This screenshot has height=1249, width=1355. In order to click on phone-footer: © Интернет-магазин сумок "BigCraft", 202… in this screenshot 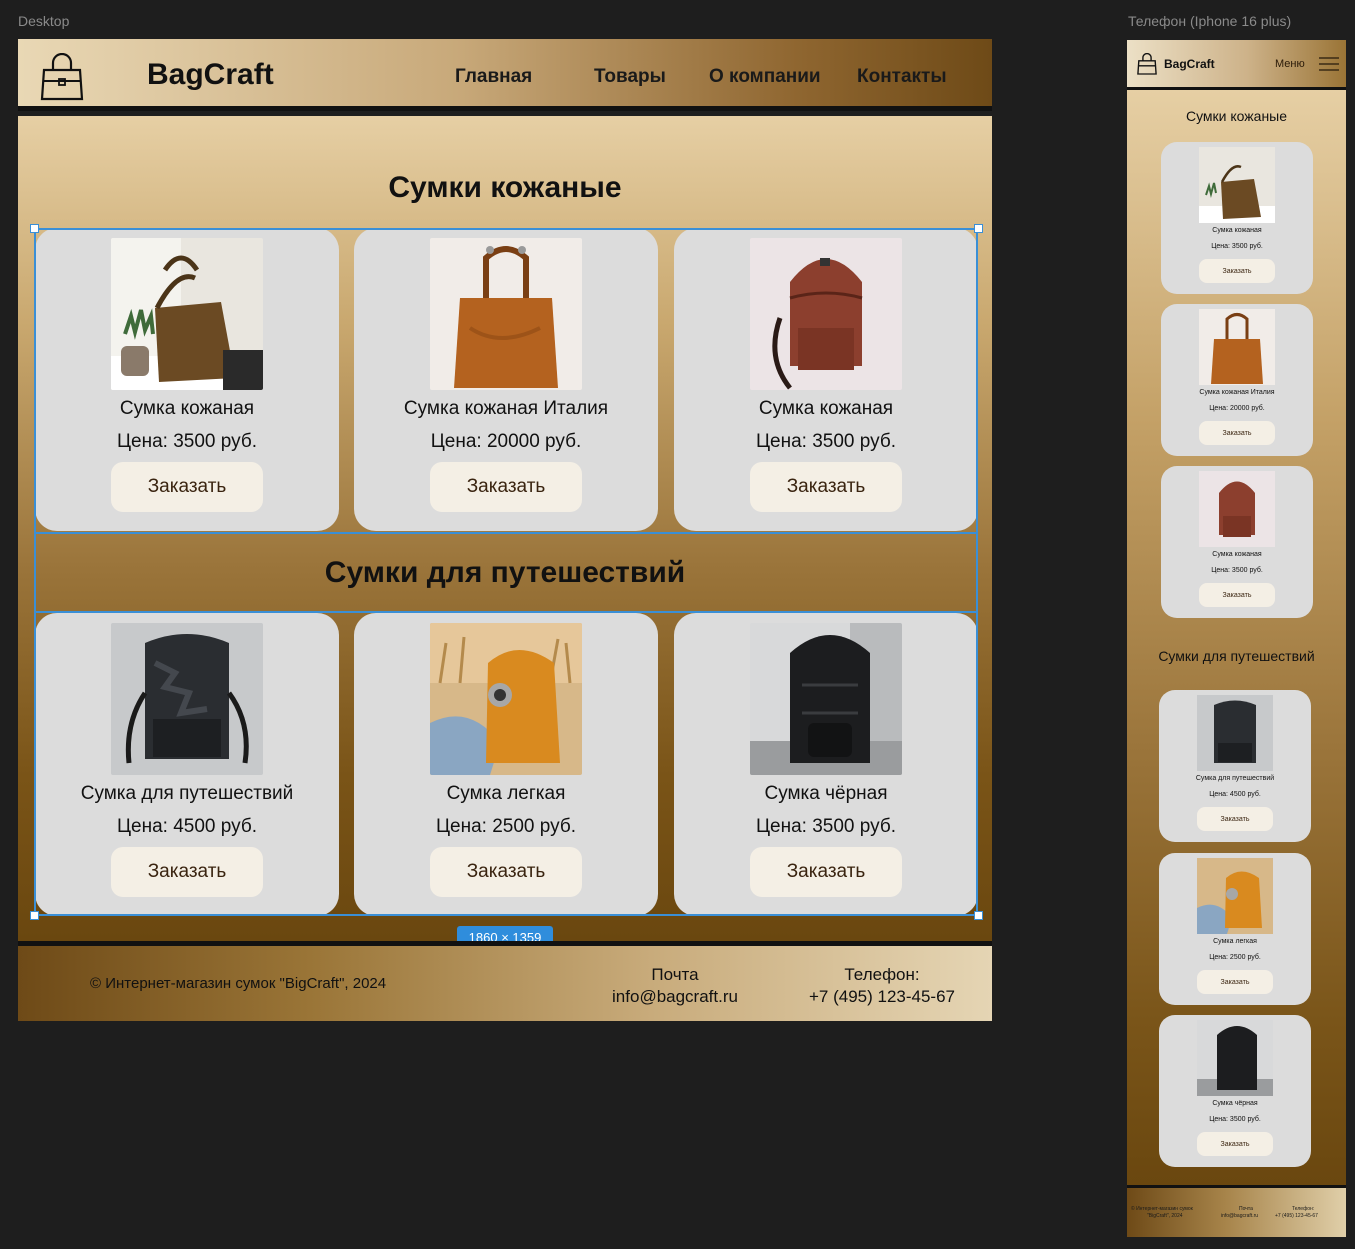, I will do `click(1236, 1211)`.